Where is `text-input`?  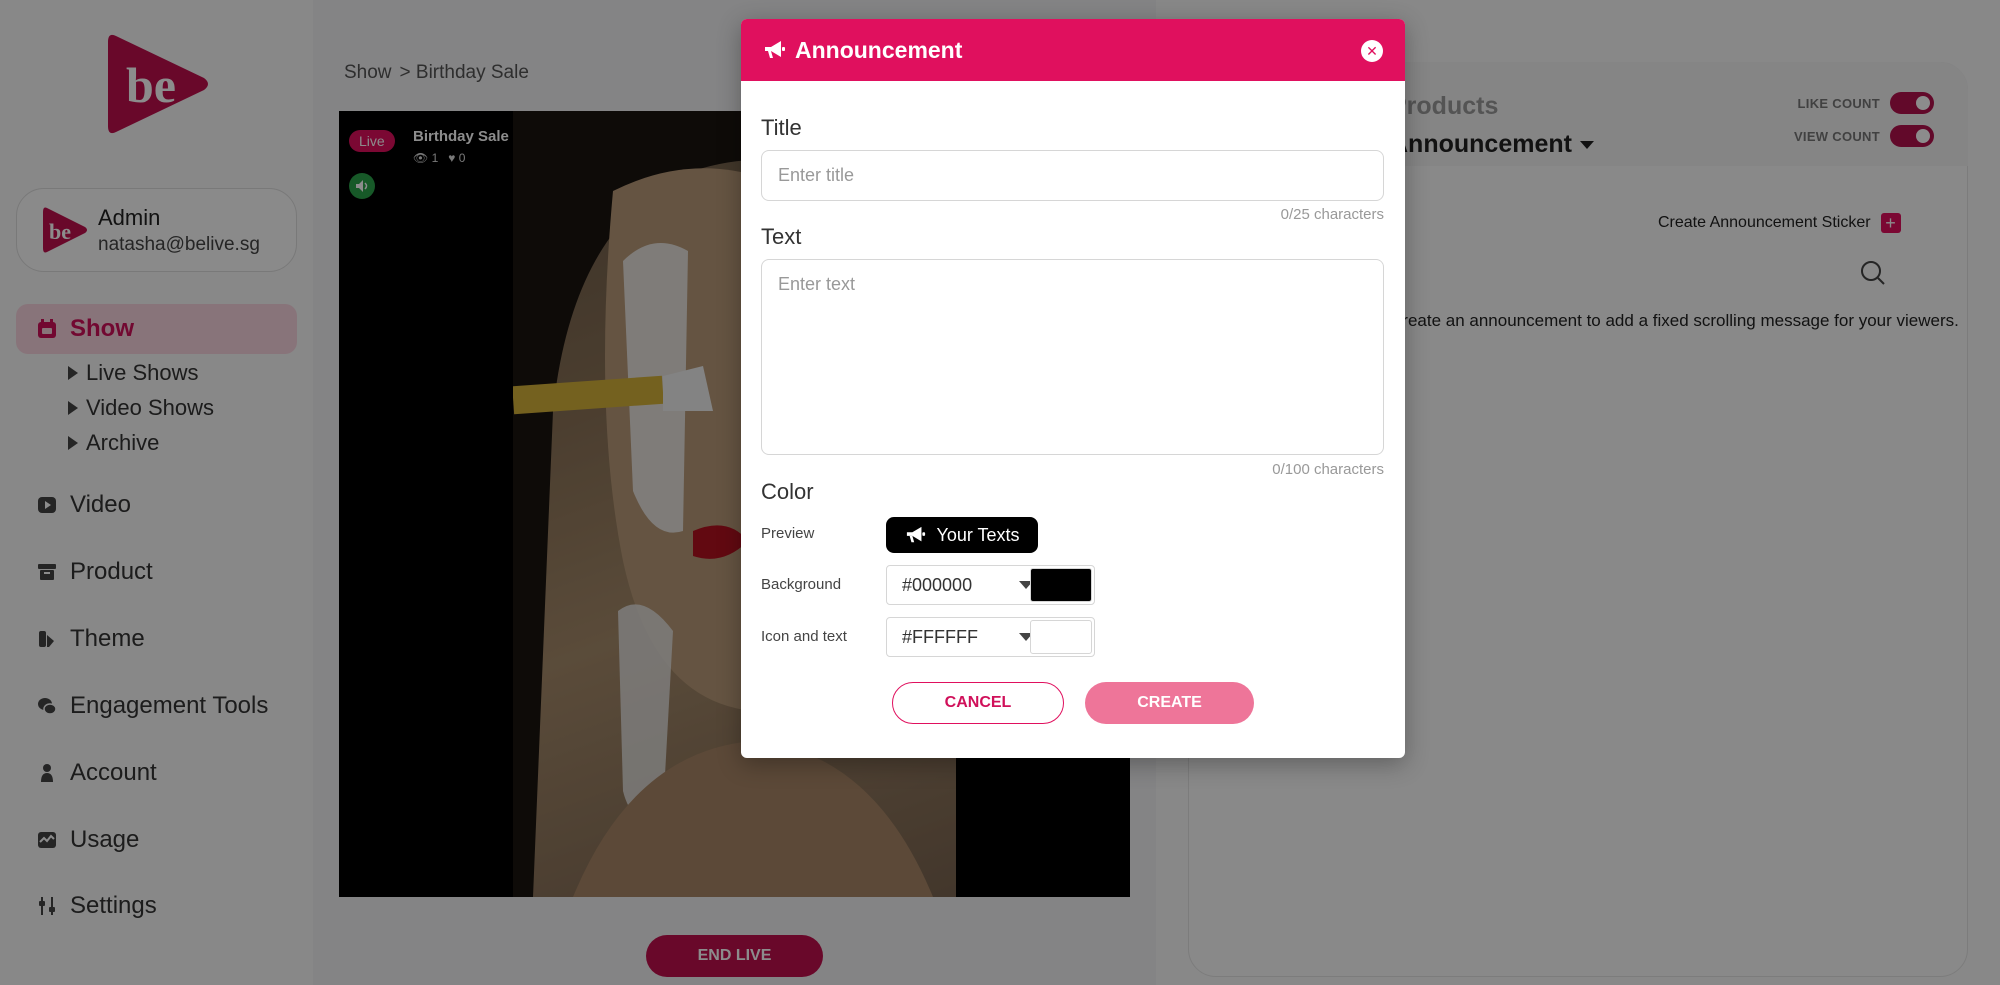 text-input is located at coordinates (1072, 357).